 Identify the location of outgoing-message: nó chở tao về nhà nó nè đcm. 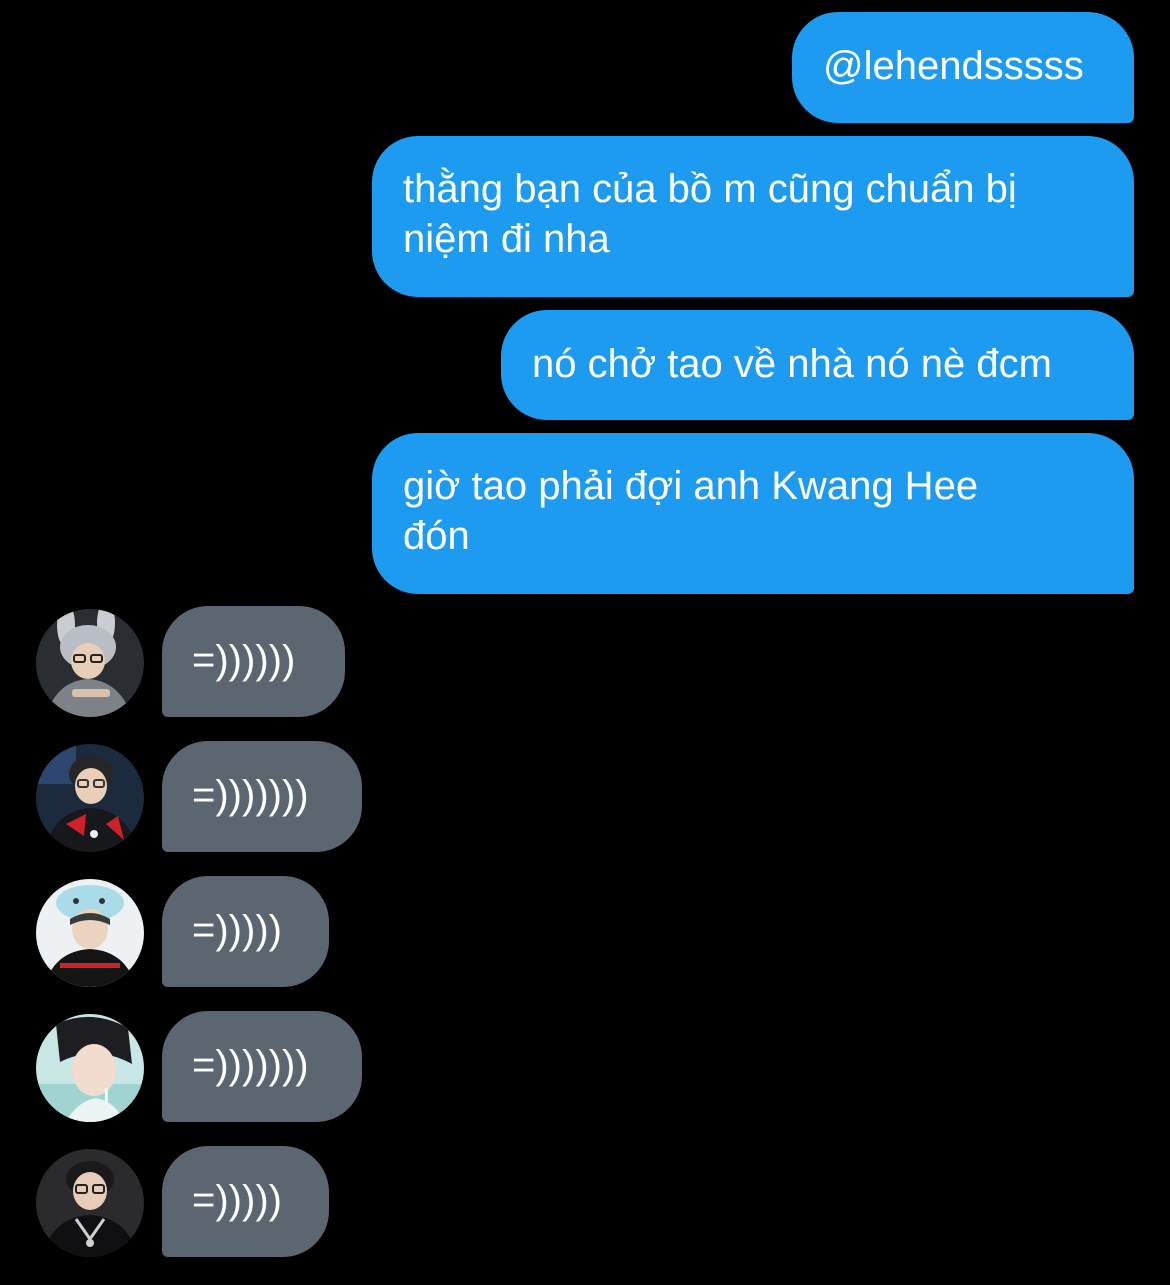
(817, 365).